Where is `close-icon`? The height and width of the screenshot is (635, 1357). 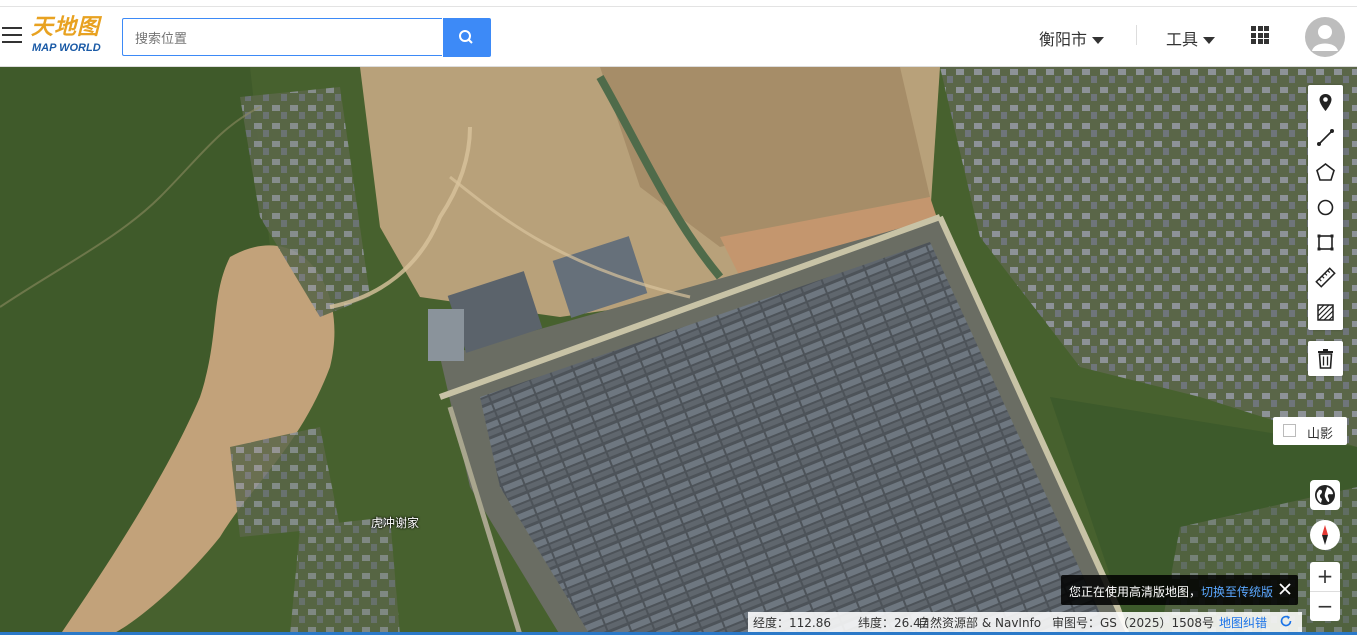
close-icon is located at coordinates (1285, 589).